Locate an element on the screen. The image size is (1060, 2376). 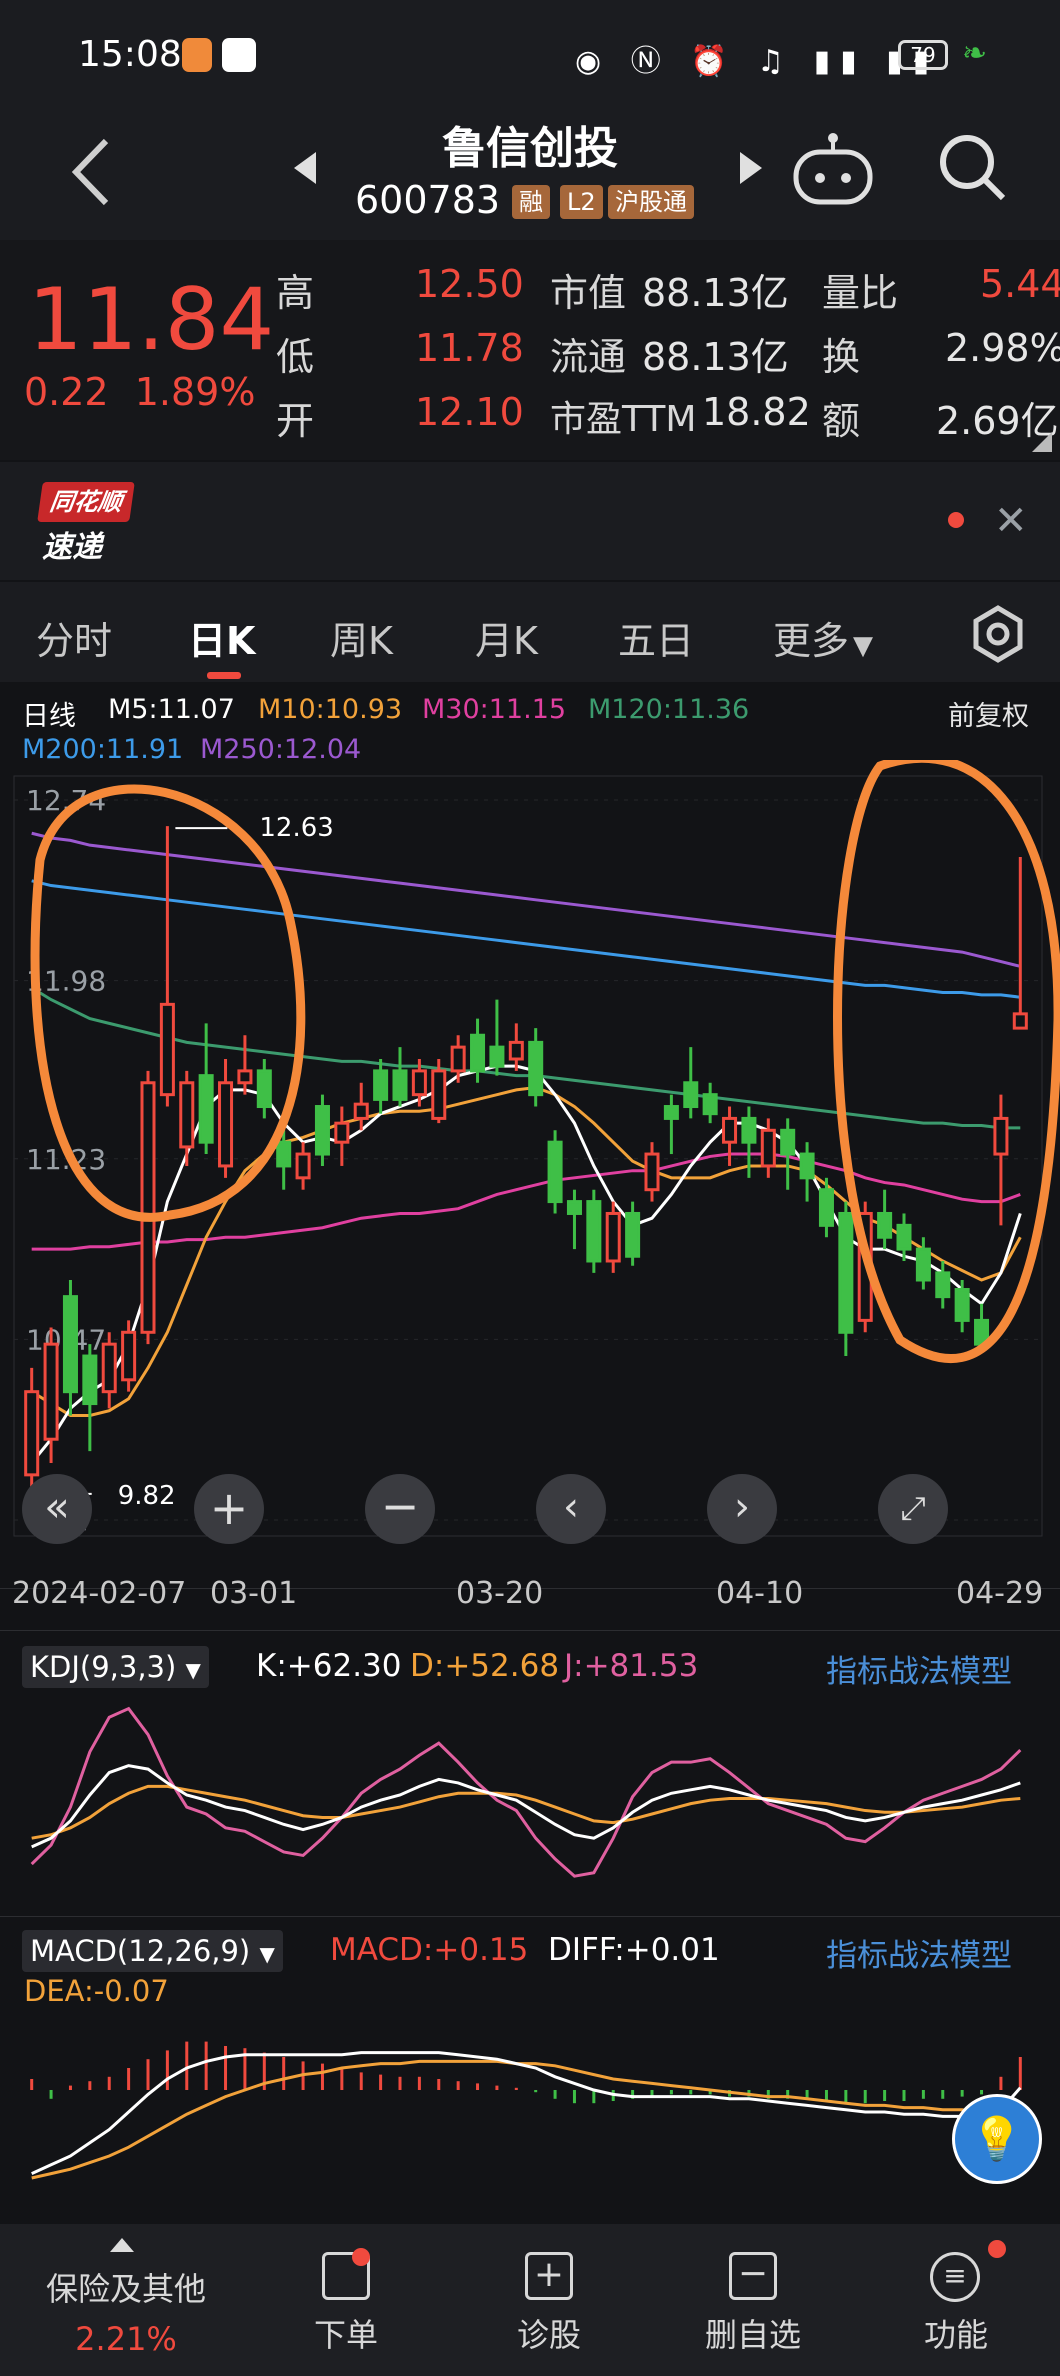
remove-watchlist-icon: − is located at coordinates (753, 2276).